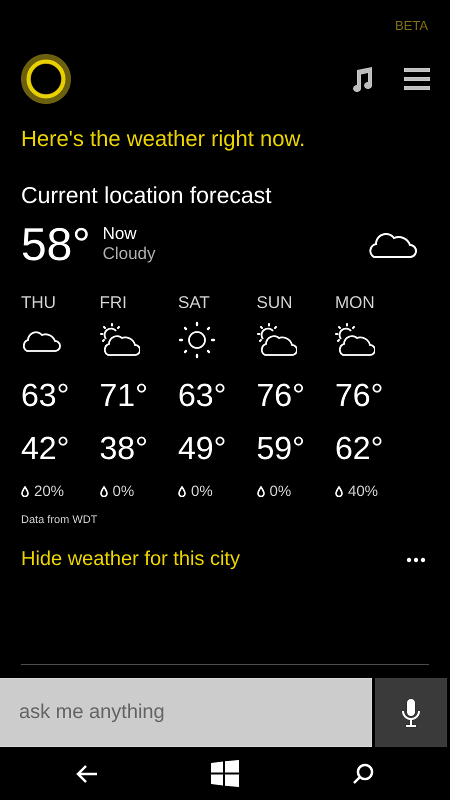  What do you see at coordinates (45, 448) in the screenshot?
I see `low-temperature: 42°` at bounding box center [45, 448].